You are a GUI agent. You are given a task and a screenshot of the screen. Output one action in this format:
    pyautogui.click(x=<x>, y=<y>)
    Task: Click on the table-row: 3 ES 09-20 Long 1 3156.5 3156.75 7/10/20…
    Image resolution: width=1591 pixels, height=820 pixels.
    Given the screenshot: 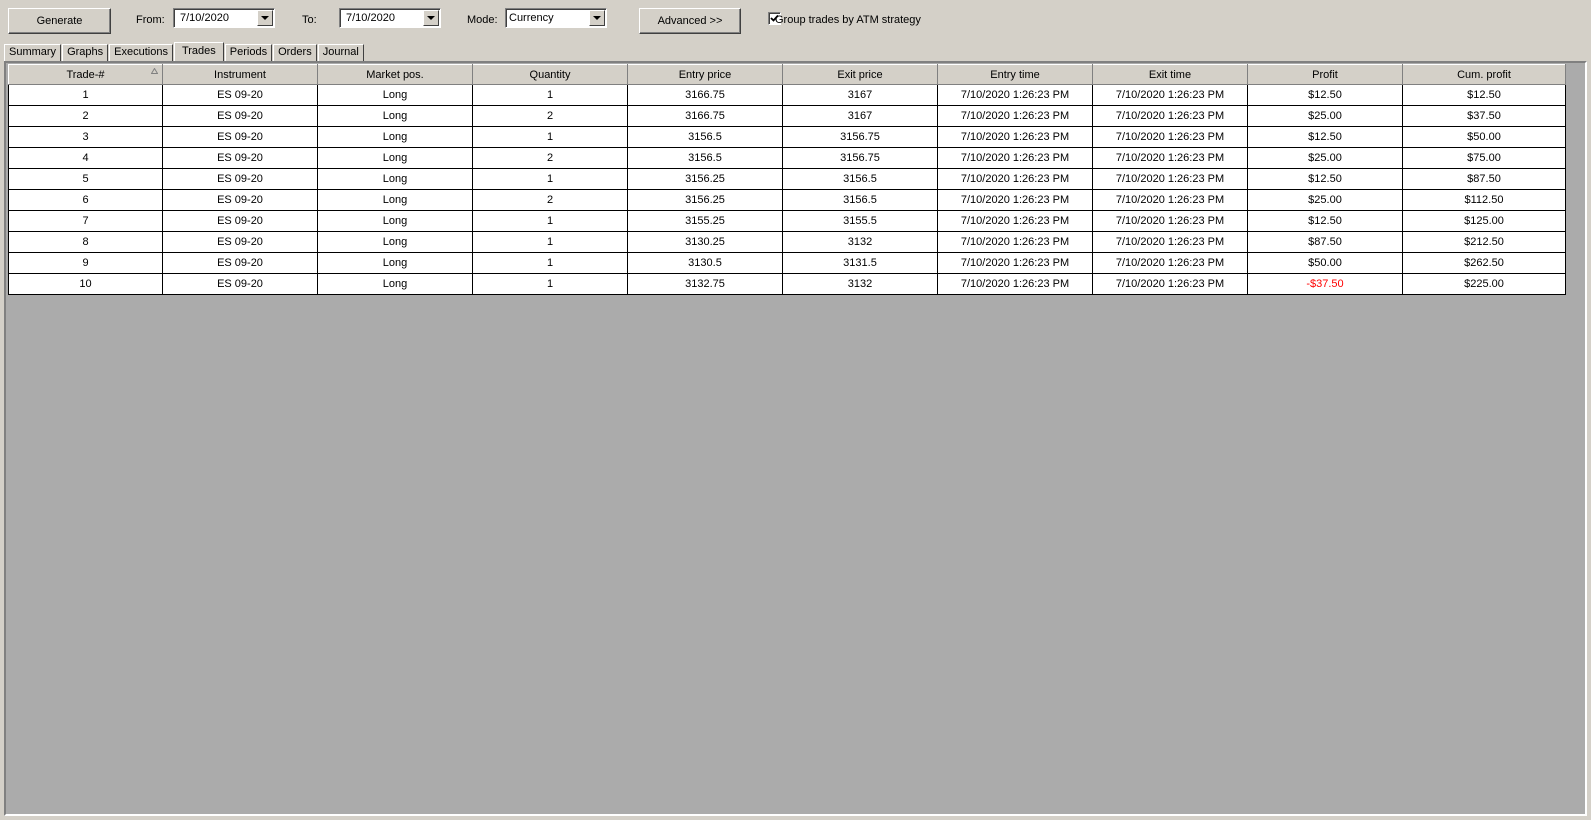 What is the action you would take?
    pyautogui.click(x=787, y=137)
    